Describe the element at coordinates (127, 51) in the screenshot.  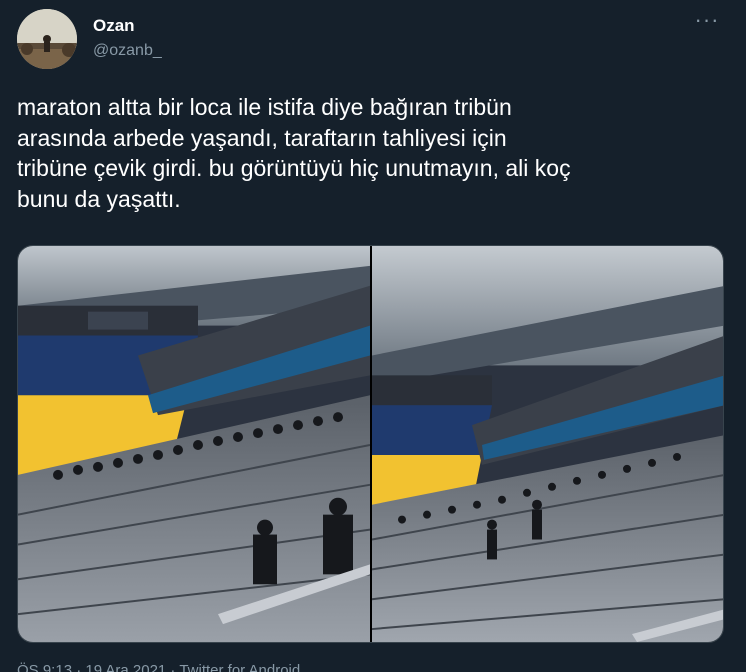
I see `user-handle: @ozanb_` at that location.